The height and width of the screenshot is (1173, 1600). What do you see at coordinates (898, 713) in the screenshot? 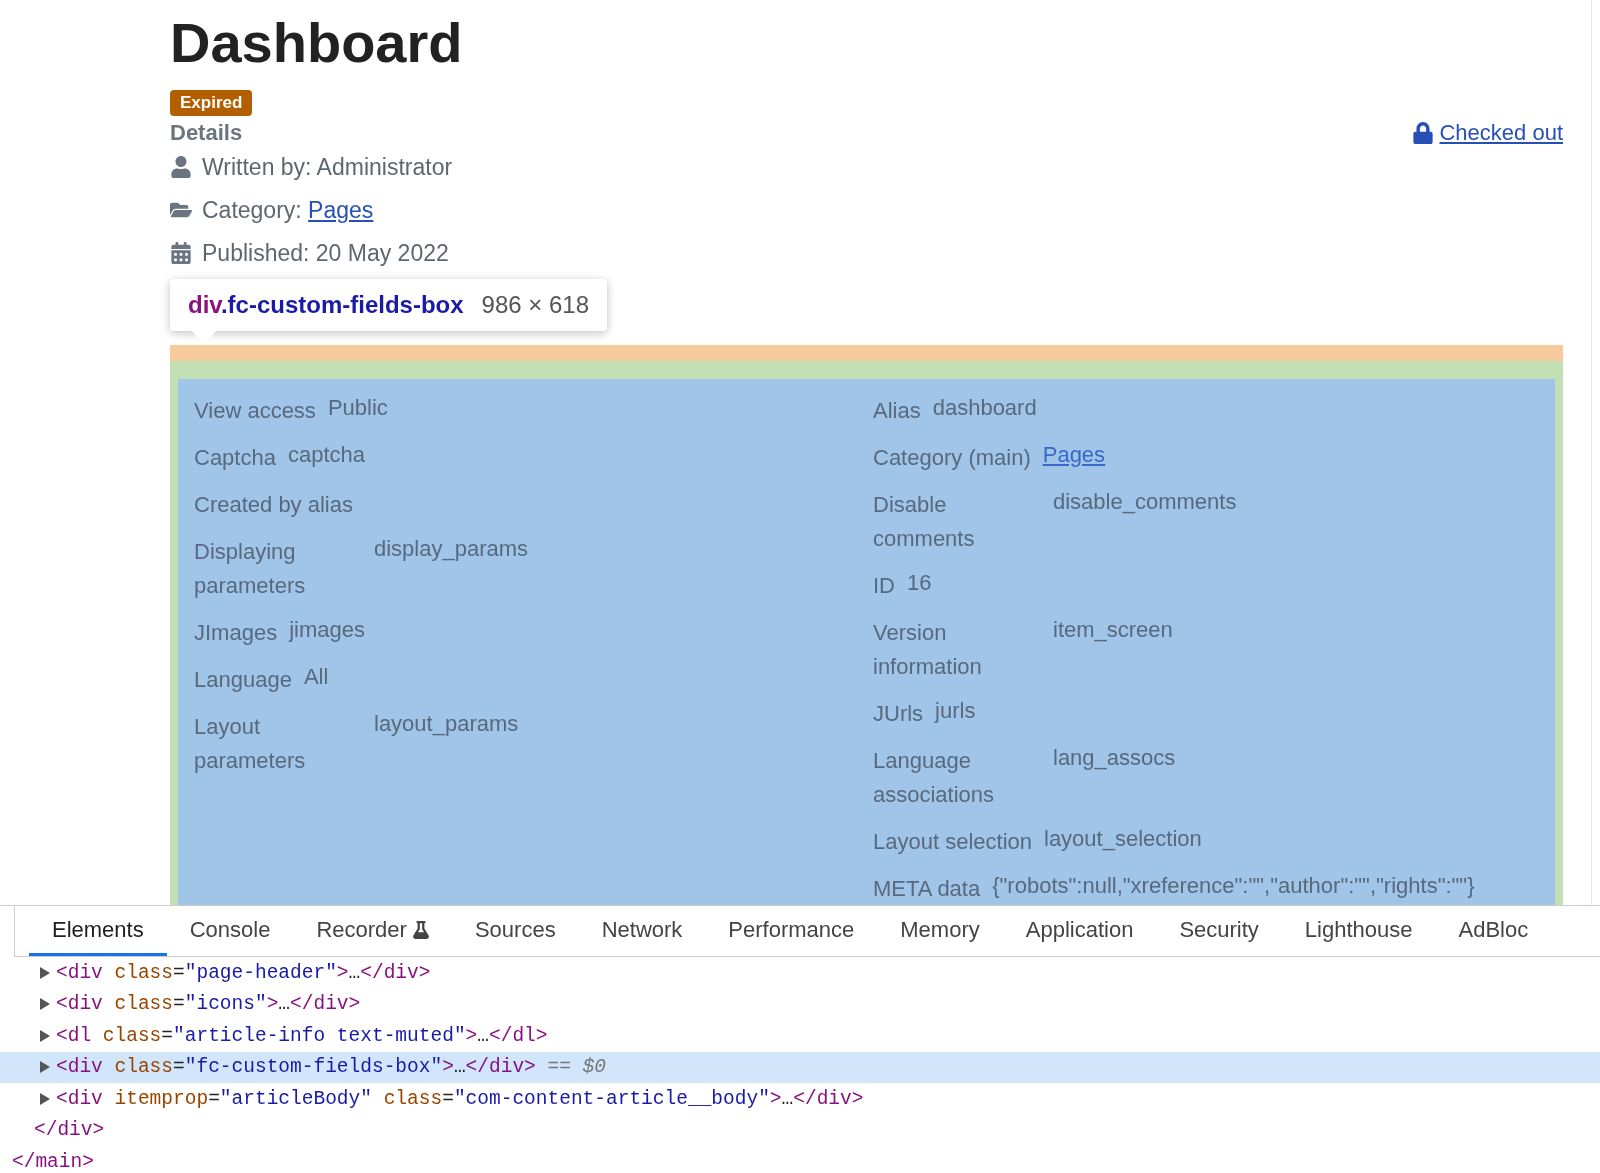
I see `field-label: JUrls` at bounding box center [898, 713].